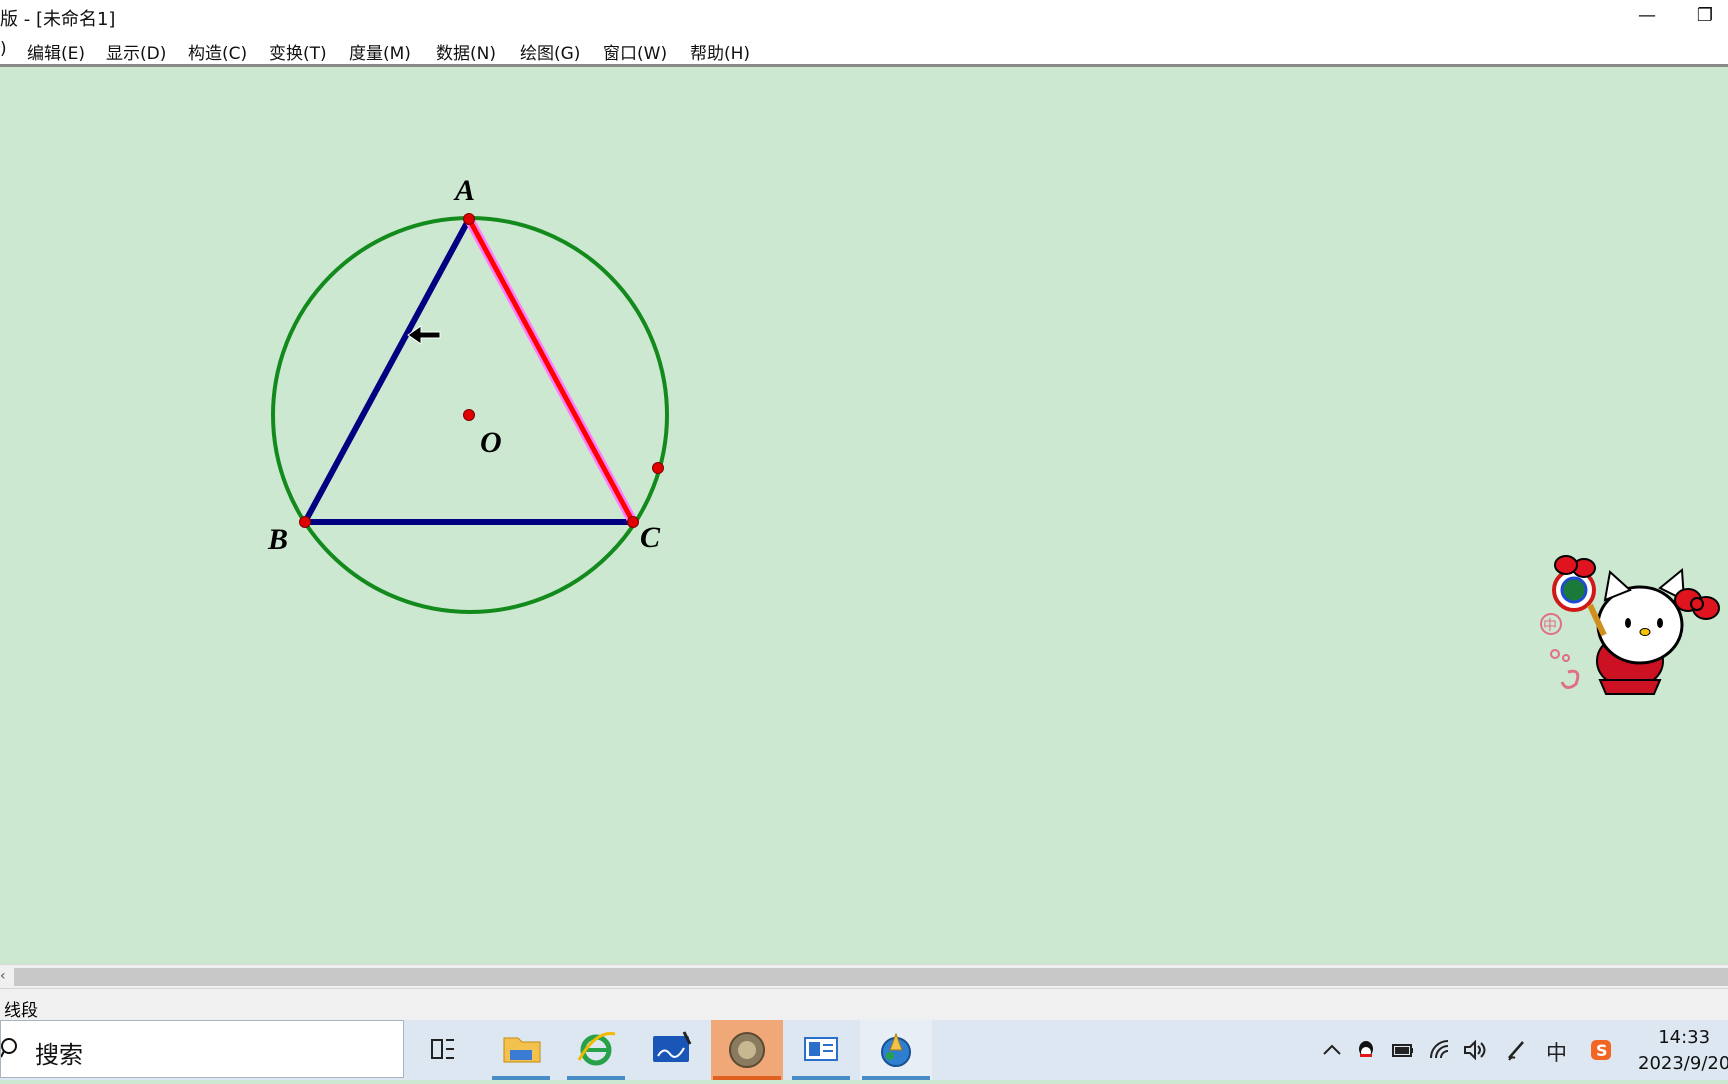 The image size is (1728, 1084). Describe the element at coordinates (1558, 1051) in the screenshot. I see `input-method-icon: 中` at that location.